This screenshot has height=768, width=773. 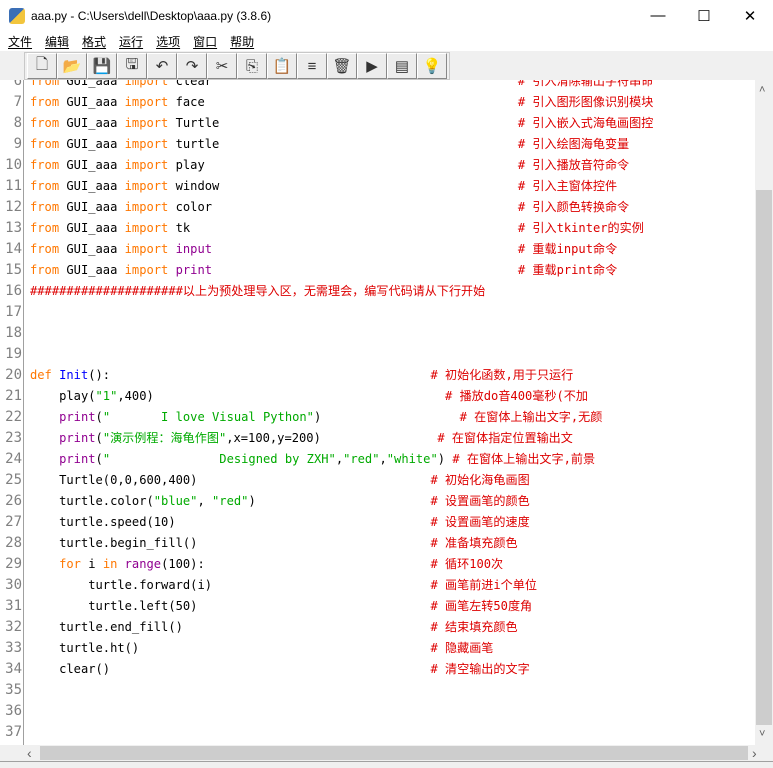 I want to click on token-cm: # 引入图形图像识别模块, so click(x=585, y=102).